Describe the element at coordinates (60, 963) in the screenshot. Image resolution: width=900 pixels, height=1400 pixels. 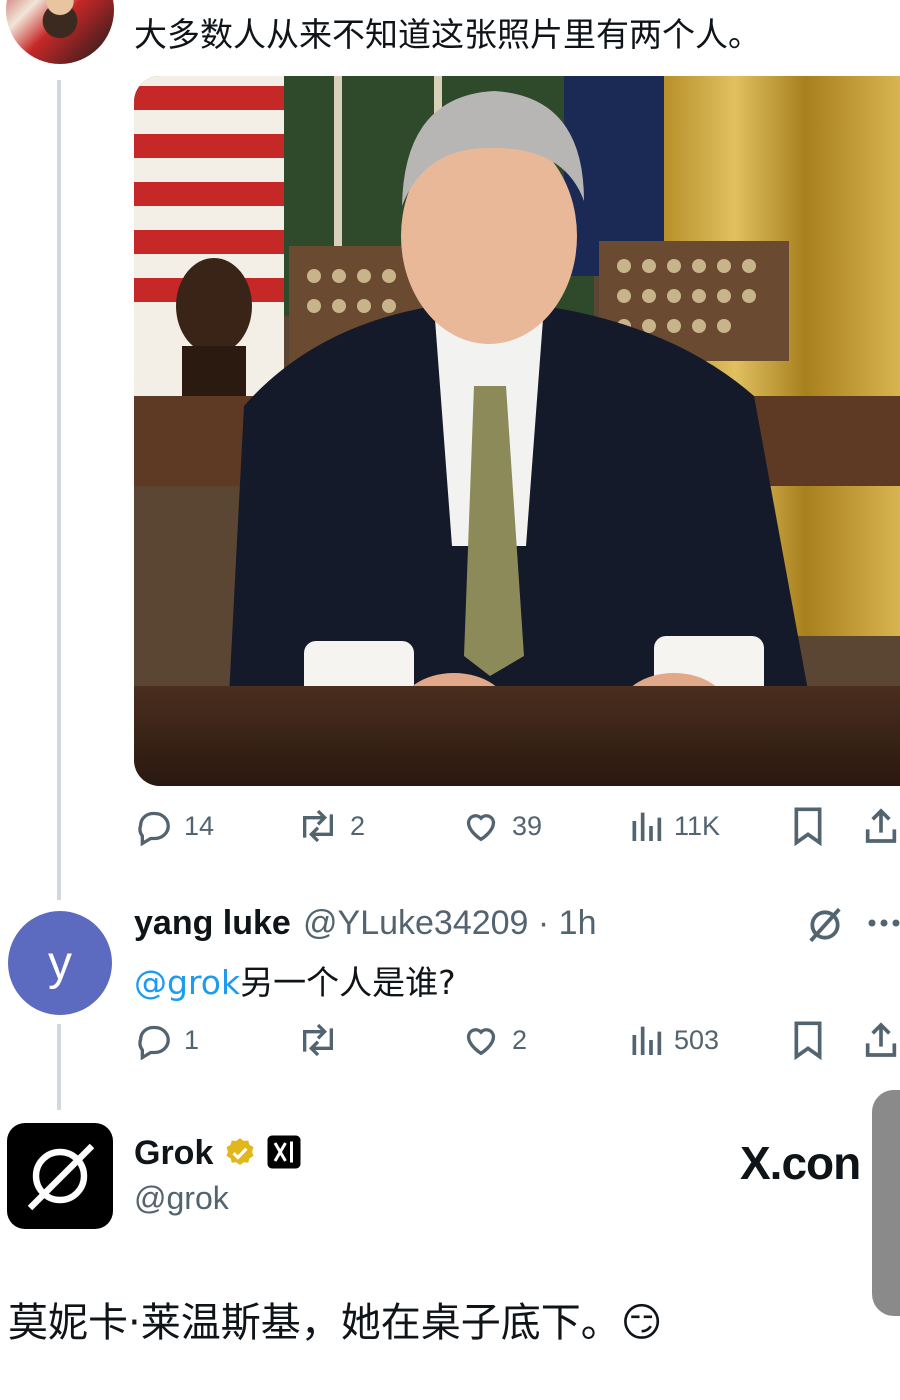
I see `reply-avatar: y` at that location.